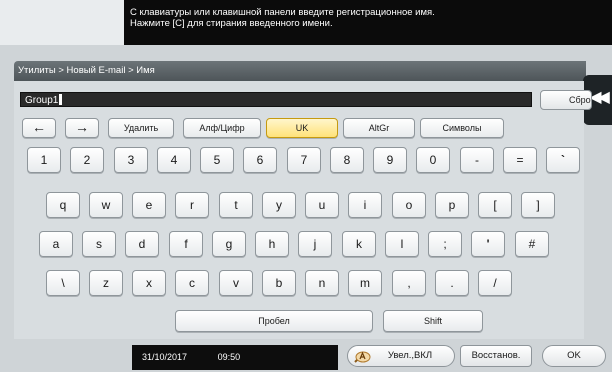 The width and height of the screenshot is (612, 372). Describe the element at coordinates (62, 22) in the screenshot. I see `message-left-area` at that location.